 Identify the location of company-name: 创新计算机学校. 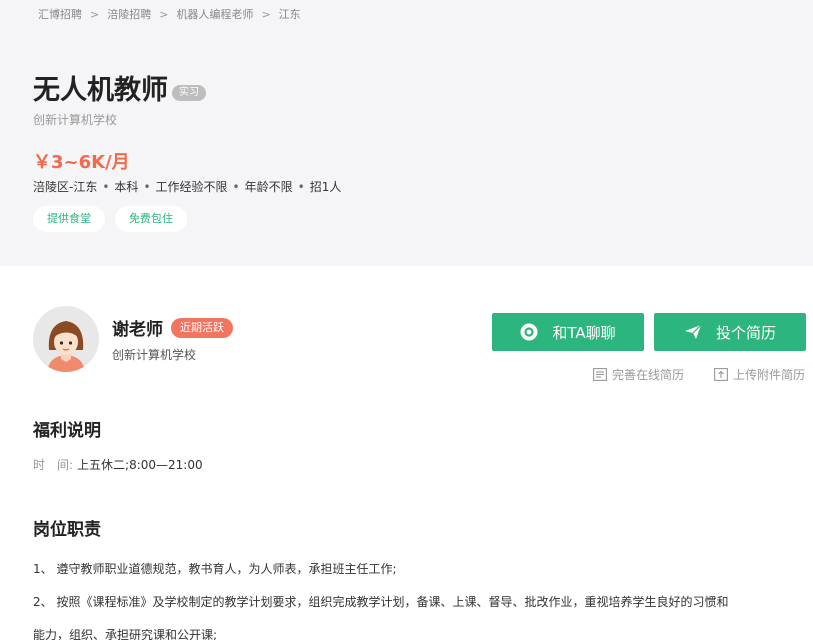
(75, 119).